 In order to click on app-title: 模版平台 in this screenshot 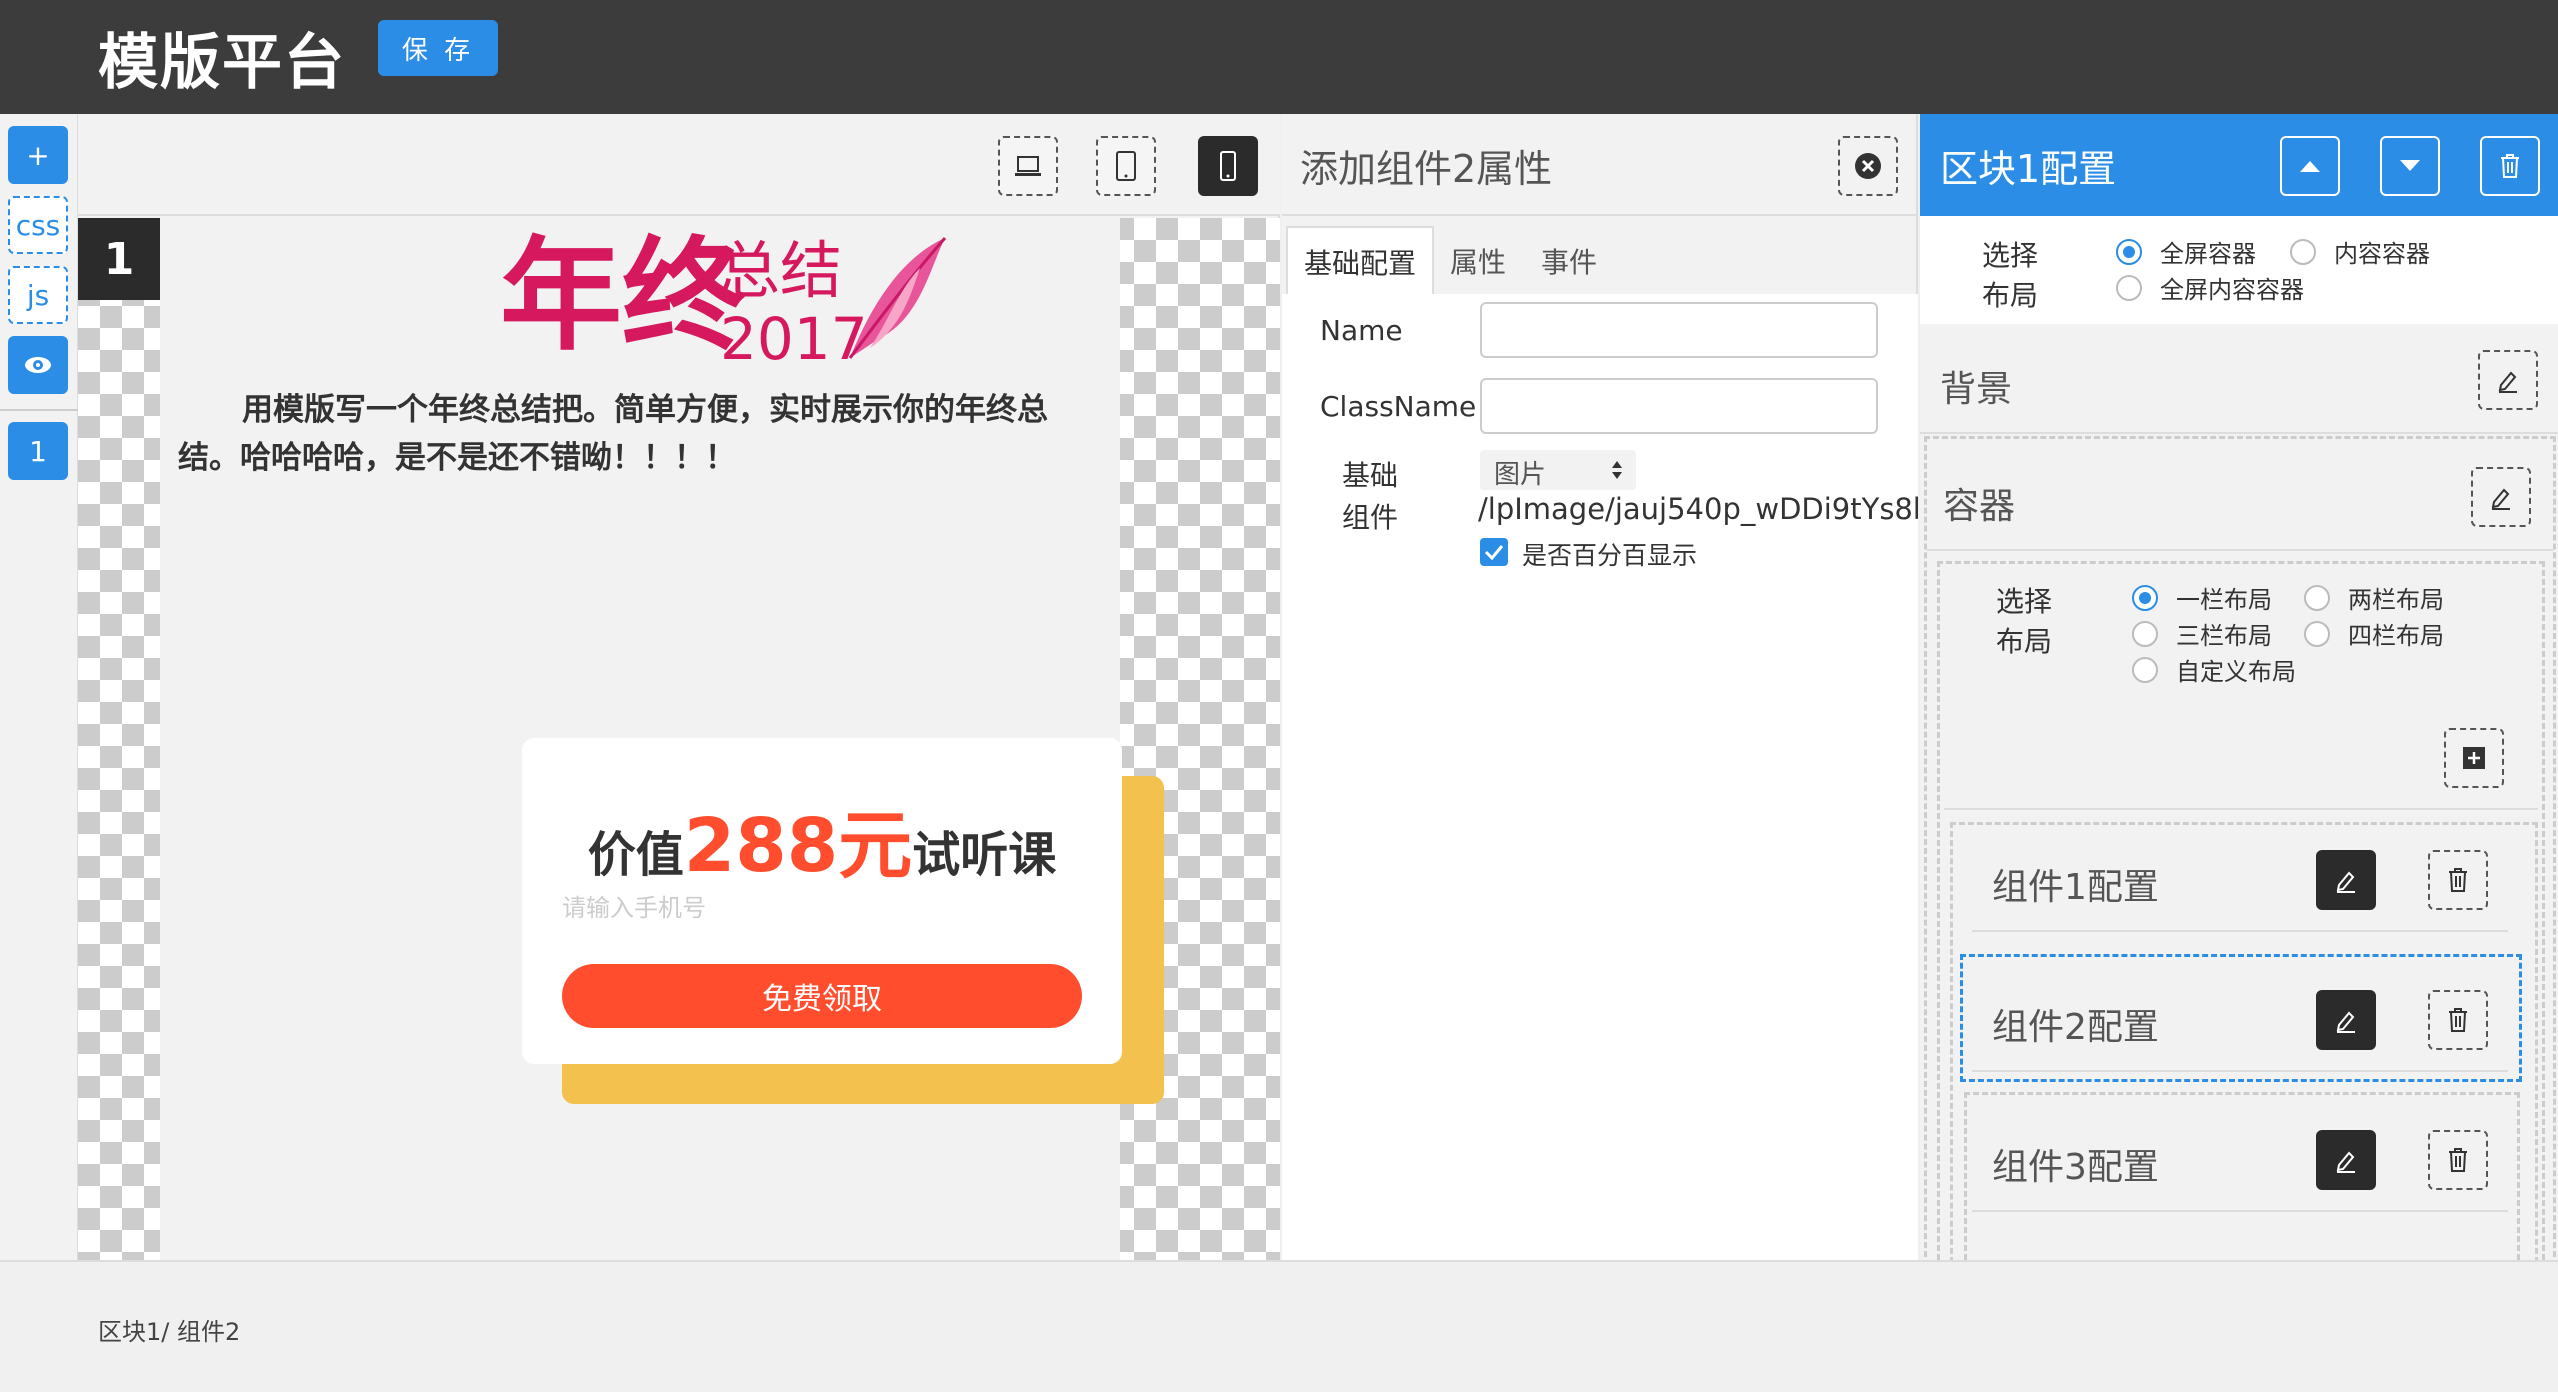, I will do `click(222, 63)`.